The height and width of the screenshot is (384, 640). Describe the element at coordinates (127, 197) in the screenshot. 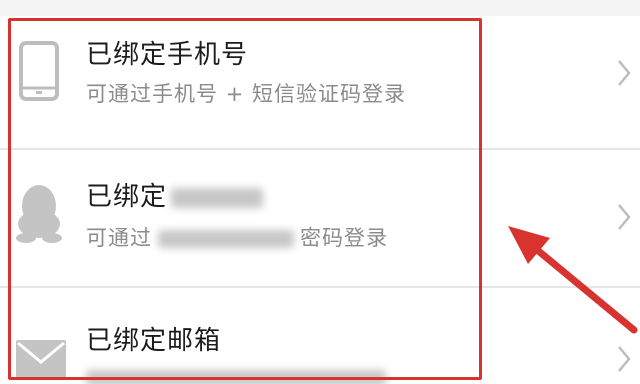

I see `qq-title-text: 已绑定` at that location.